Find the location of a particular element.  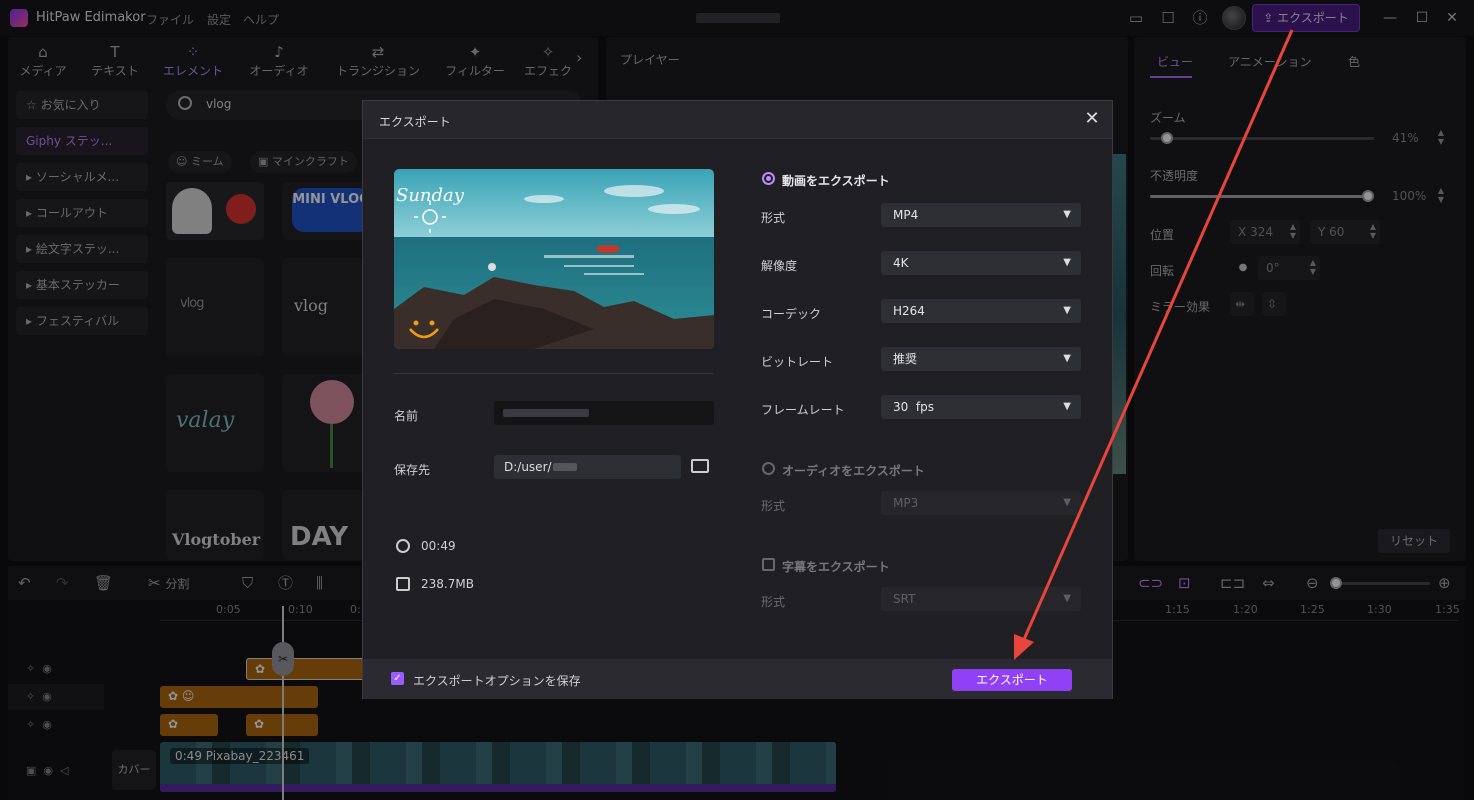

dialog-title: エクスポート is located at coordinates (415, 122).